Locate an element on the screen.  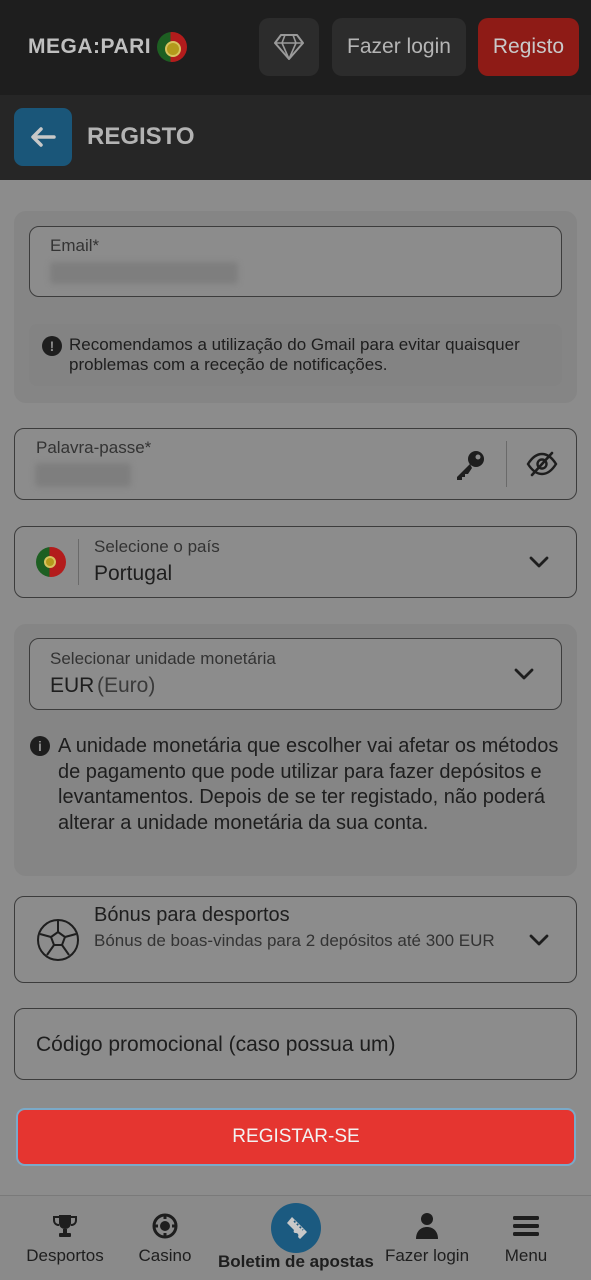
eye-off-icon is located at coordinates (542, 466).